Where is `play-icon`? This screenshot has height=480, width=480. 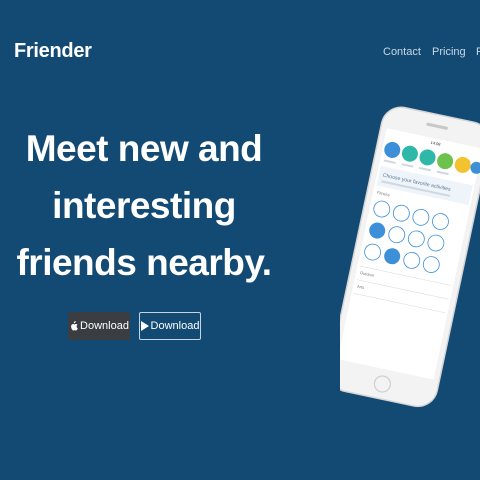
play-icon is located at coordinates (144, 326).